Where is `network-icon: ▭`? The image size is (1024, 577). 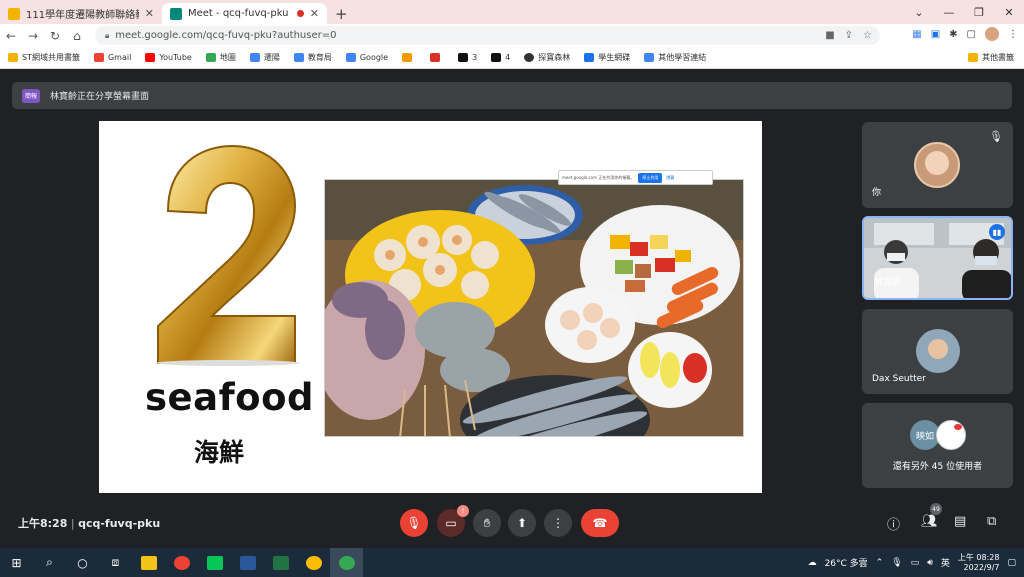 network-icon: ▭ is located at coordinates (915, 563).